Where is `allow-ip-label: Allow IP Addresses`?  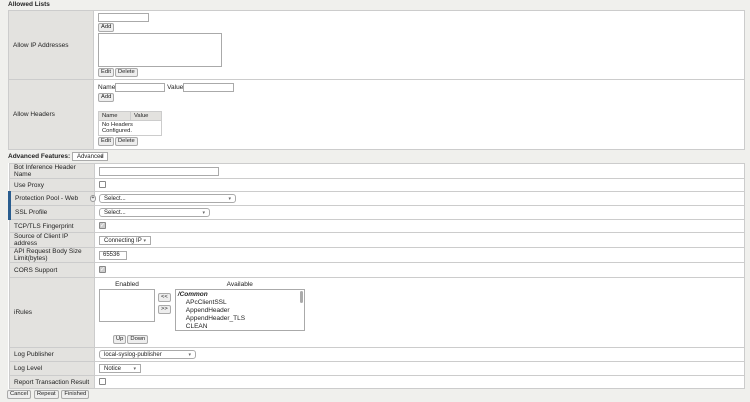 allow-ip-label: Allow IP Addresses is located at coordinates (51, 45).